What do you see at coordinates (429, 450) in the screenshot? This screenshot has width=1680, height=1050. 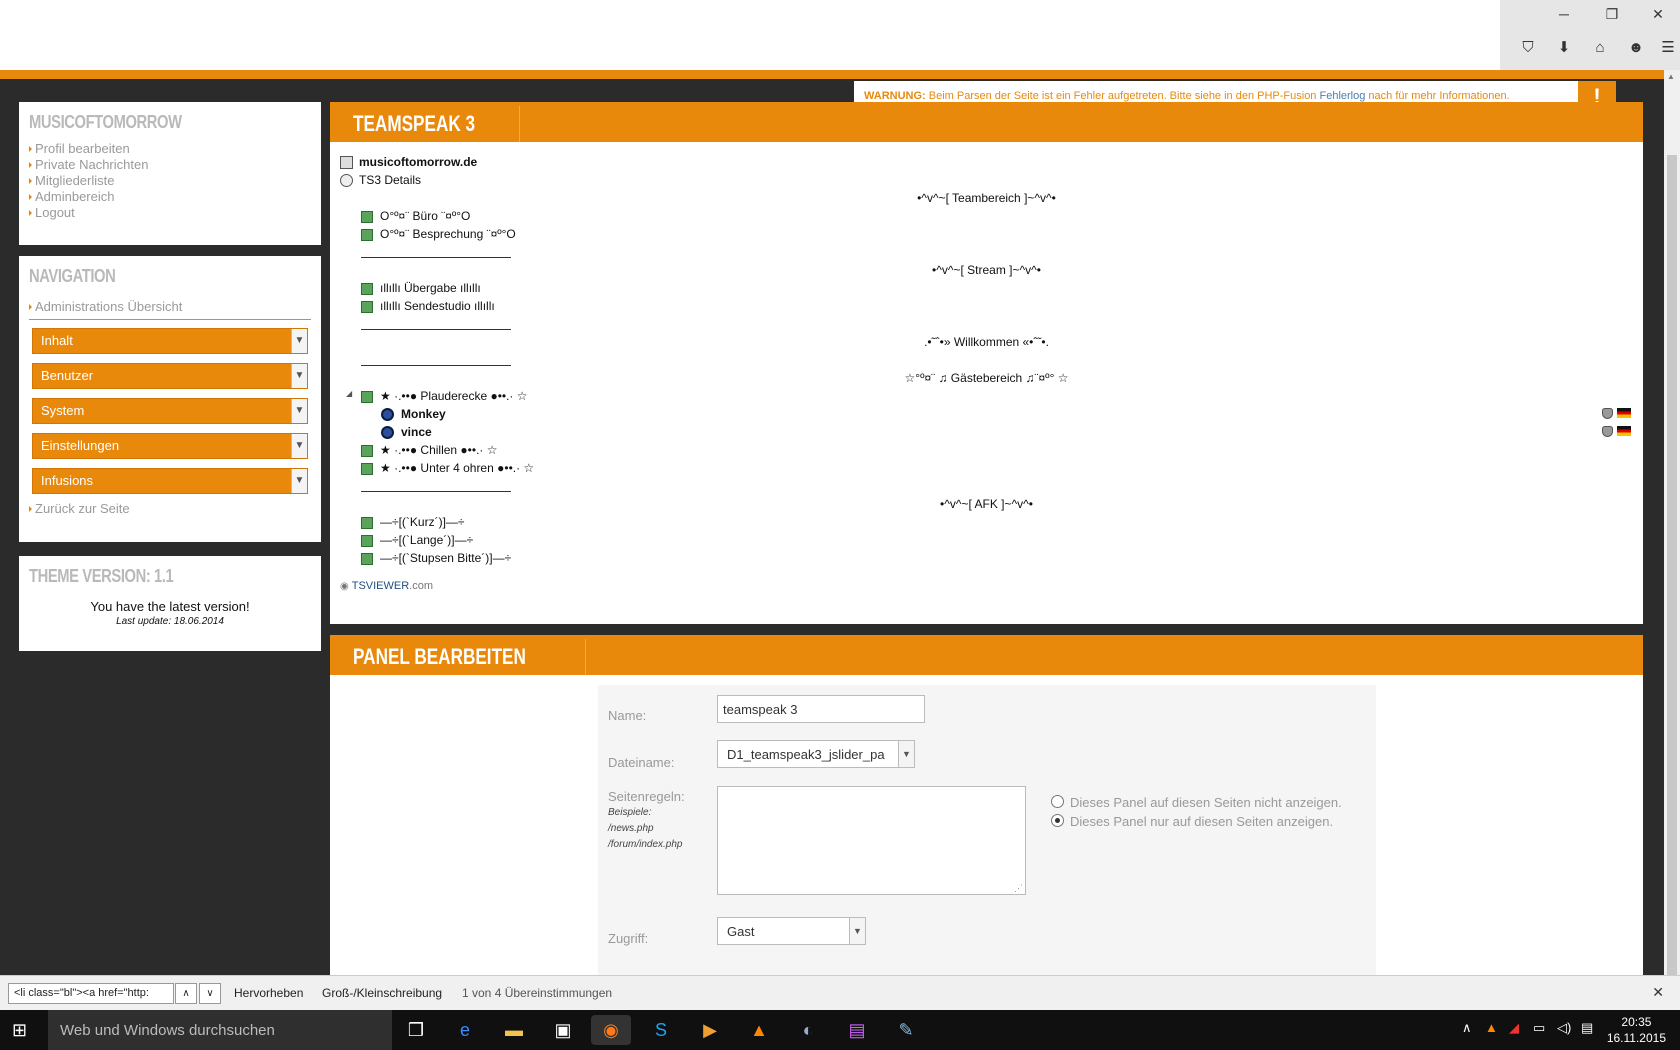 I see `channel-row: ★ ·.••● Chillen ●••.· ☆` at bounding box center [429, 450].